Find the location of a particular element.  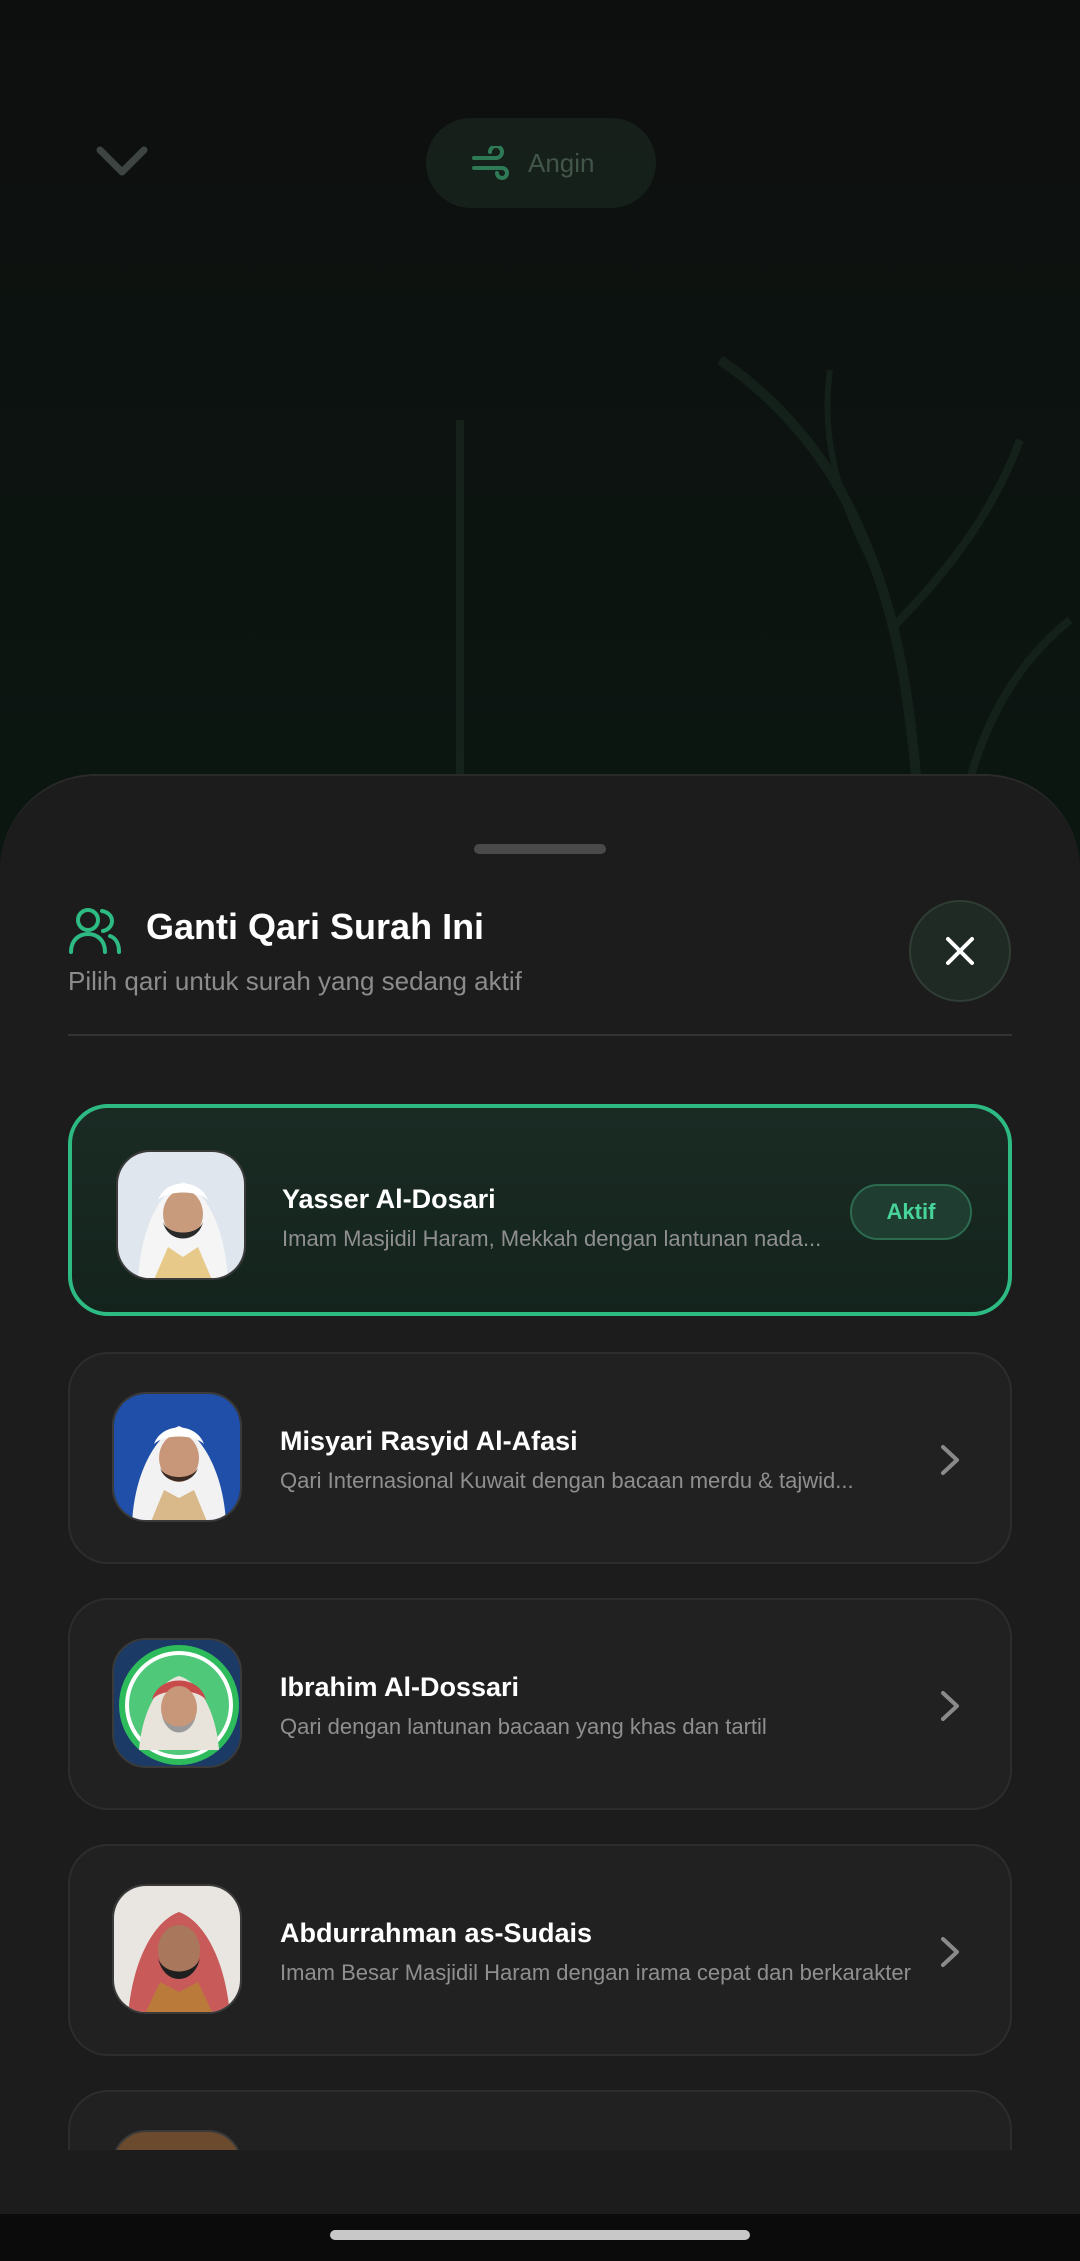

drag-handle is located at coordinates (540, 849).